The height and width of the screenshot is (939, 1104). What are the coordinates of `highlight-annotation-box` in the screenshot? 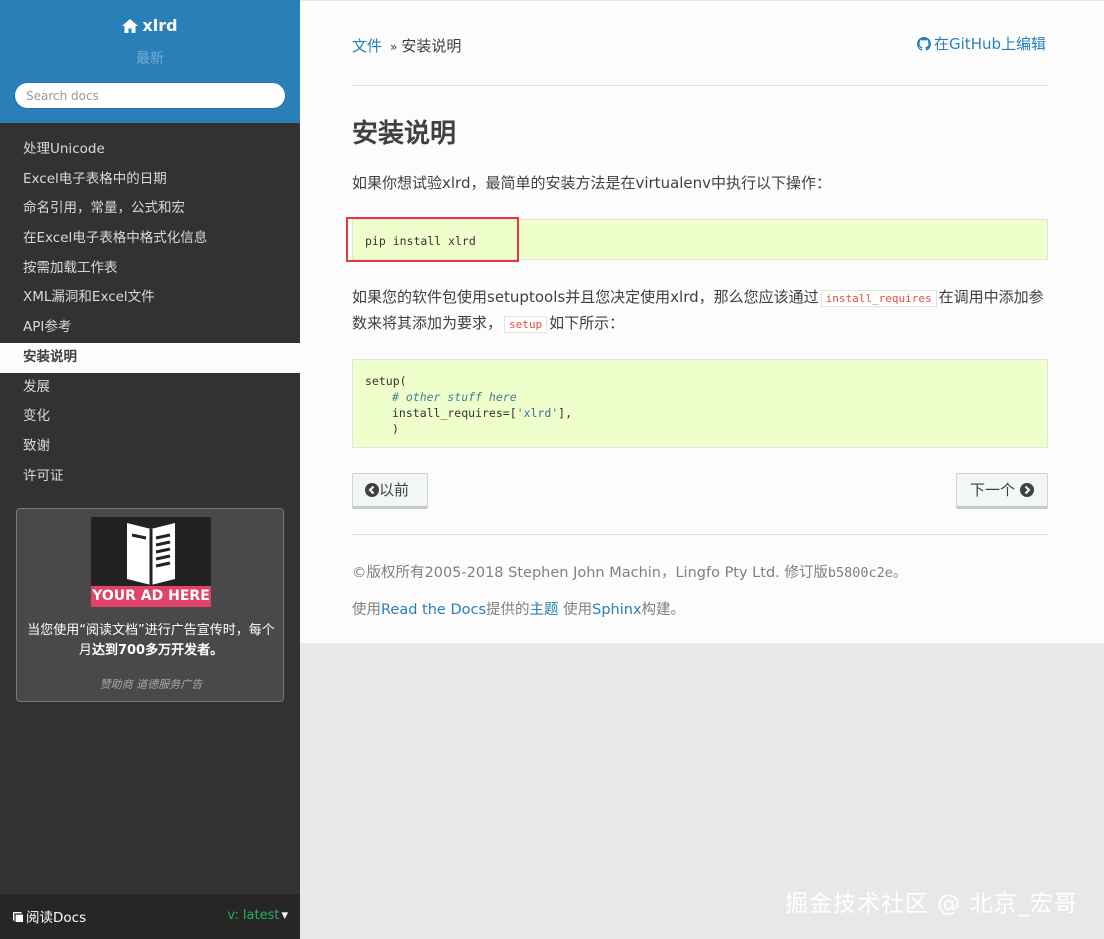 It's located at (432, 239).